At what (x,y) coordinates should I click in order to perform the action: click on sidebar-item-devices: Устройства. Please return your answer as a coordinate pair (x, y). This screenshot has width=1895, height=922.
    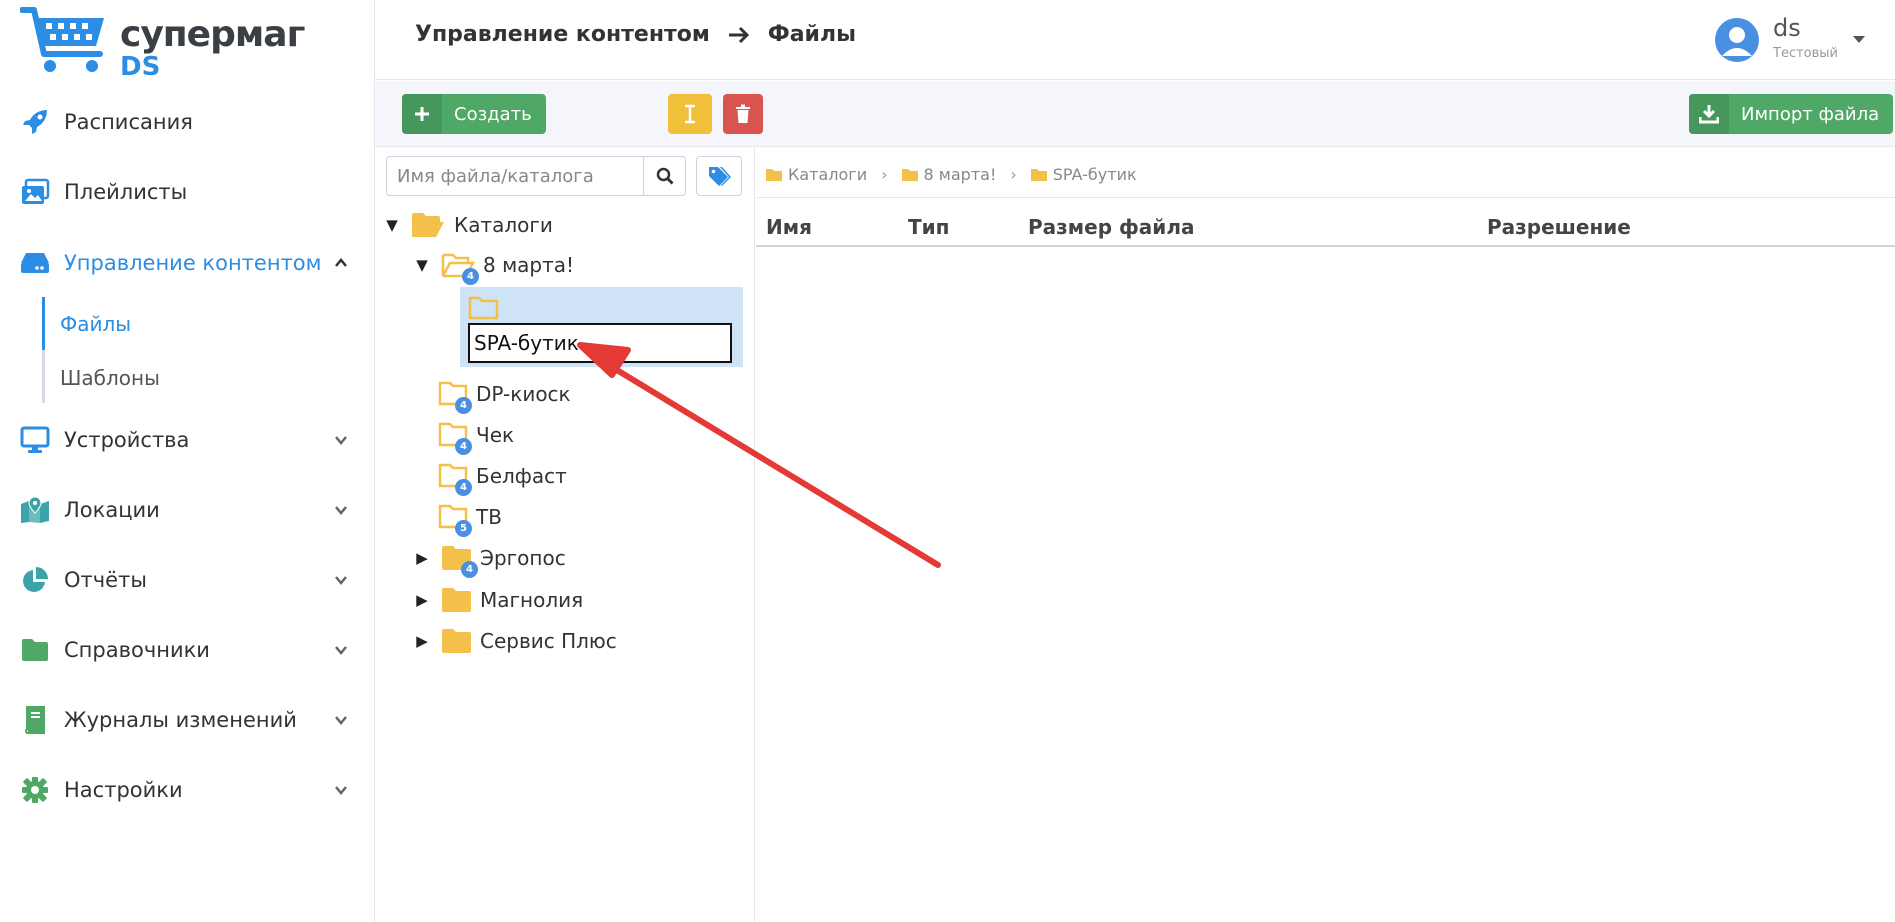
    Looking at the image, I should click on (187, 440).